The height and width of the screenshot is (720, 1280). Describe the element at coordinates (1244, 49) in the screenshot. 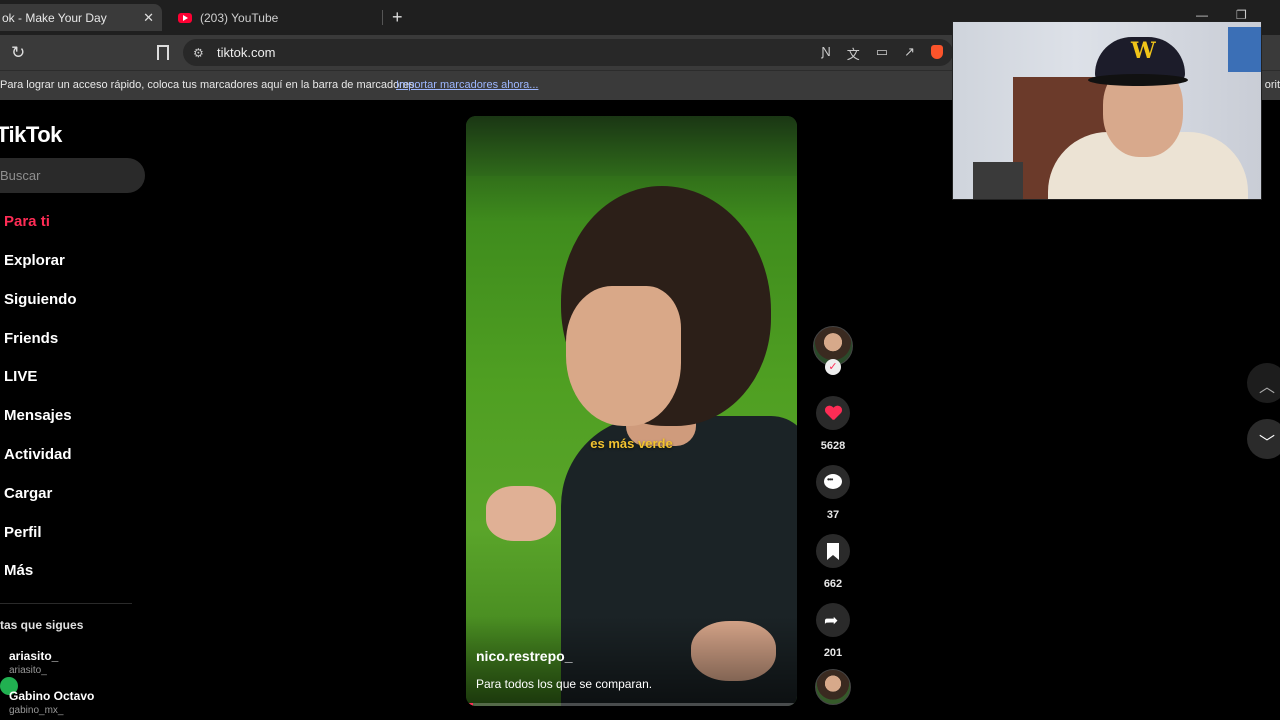

I see `webcam-background-poster` at that location.